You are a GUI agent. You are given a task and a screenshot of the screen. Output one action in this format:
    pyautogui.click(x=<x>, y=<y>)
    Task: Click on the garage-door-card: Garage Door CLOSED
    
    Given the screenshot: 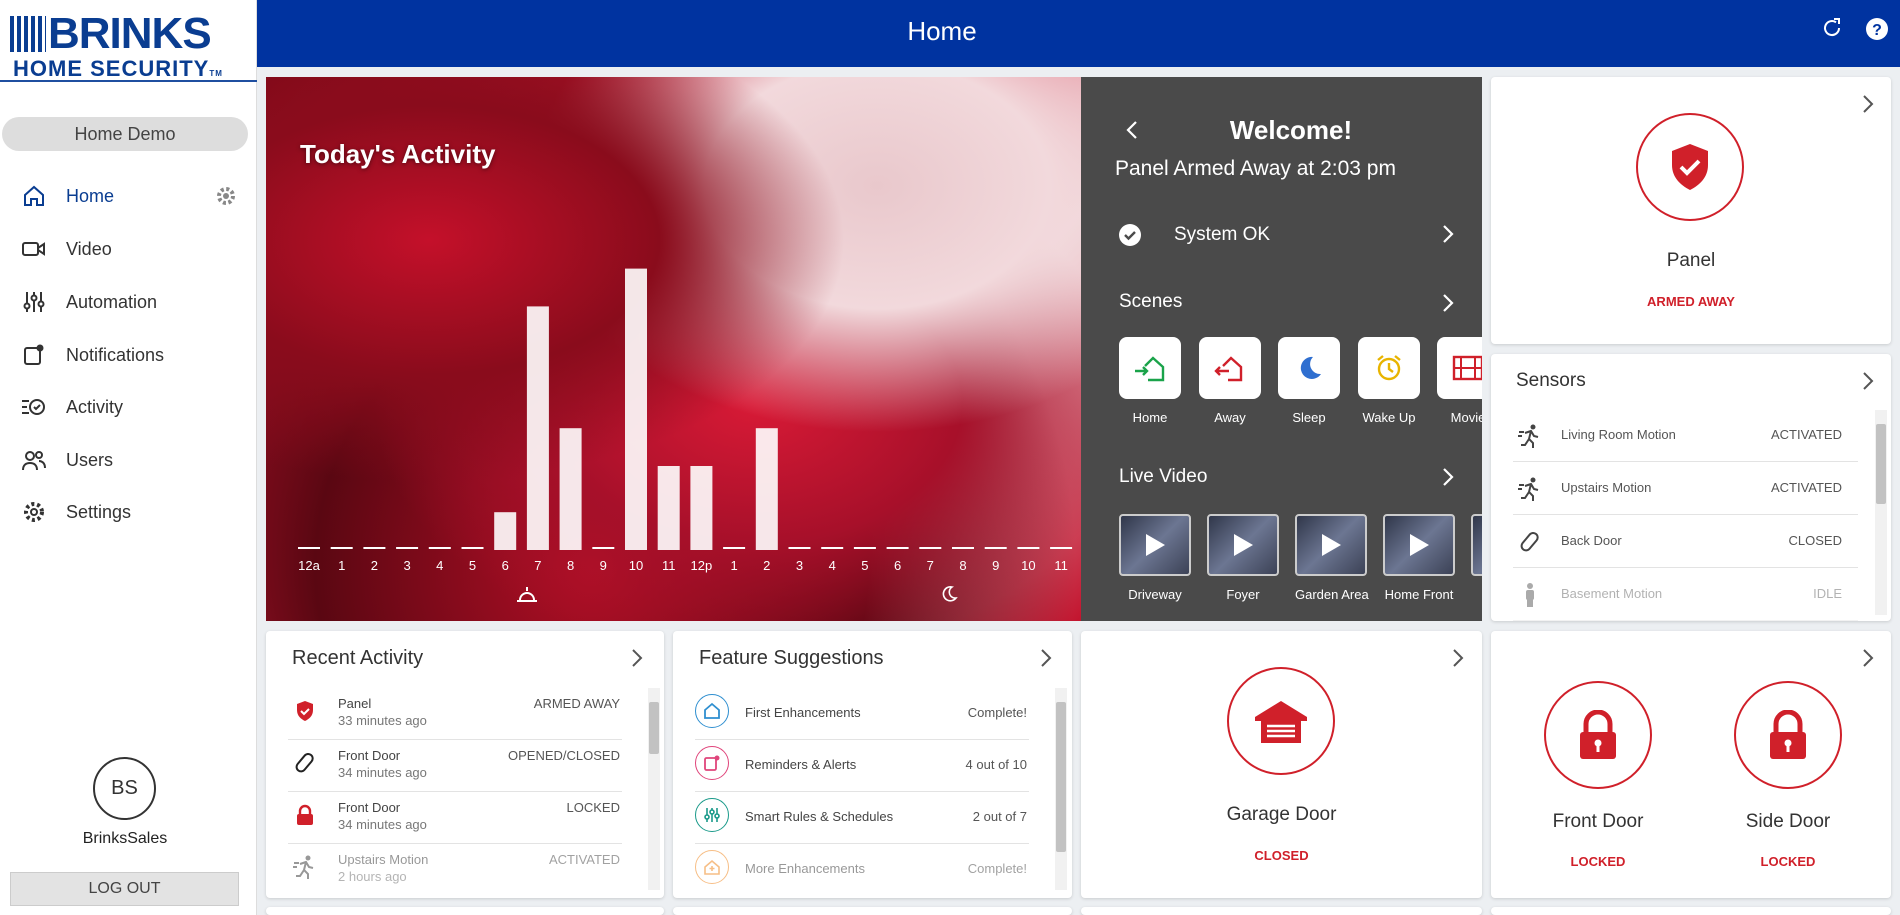 What is the action you would take?
    pyautogui.click(x=1281, y=764)
    